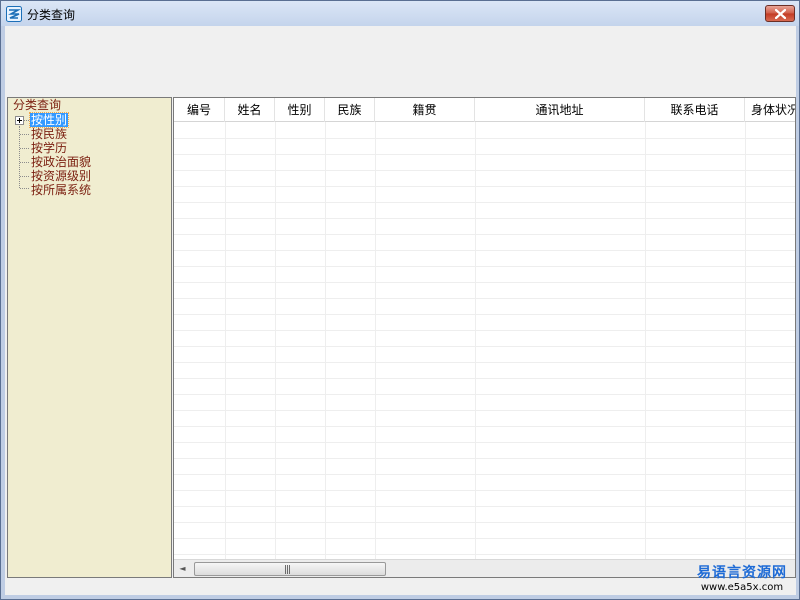  I want to click on watermark-url: www.e5a5x.com, so click(742, 587).